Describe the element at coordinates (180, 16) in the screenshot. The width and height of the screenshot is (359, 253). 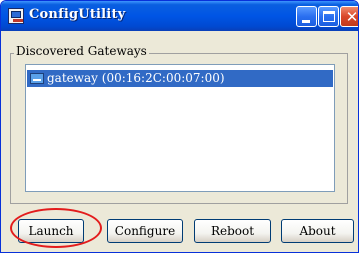
I see `title-bar: ConfigUtility ✕` at that location.